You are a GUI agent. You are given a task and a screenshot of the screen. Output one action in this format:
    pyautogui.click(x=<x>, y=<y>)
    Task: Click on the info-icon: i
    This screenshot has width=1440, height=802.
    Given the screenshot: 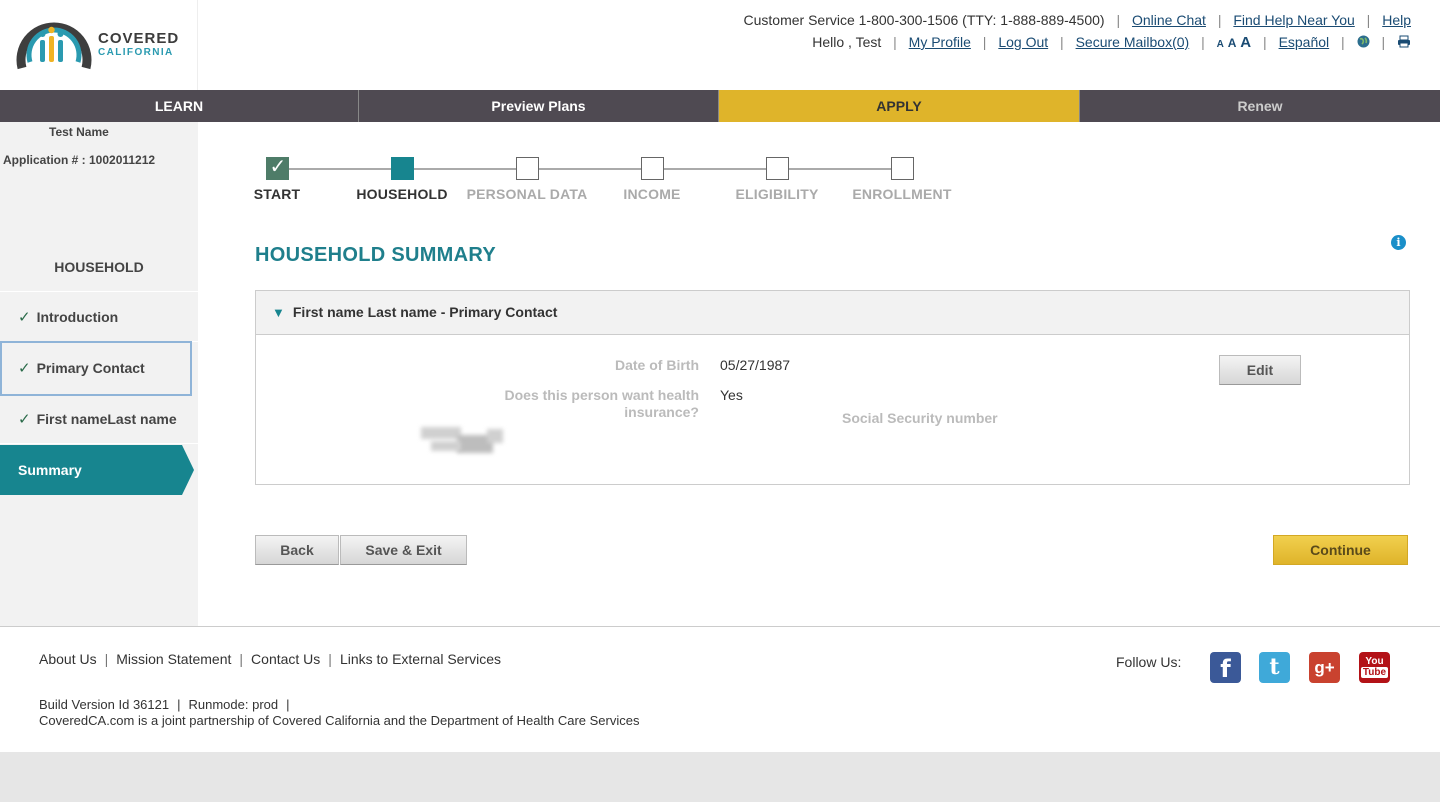 What is the action you would take?
    pyautogui.click(x=1398, y=242)
    